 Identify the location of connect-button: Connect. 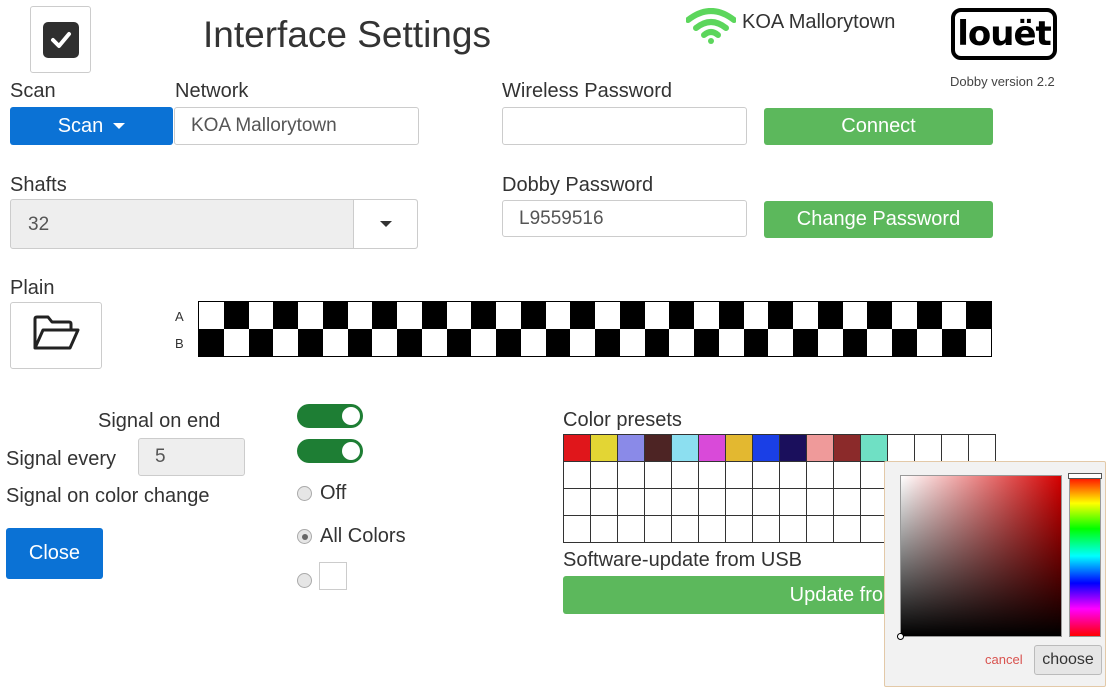
(878, 126).